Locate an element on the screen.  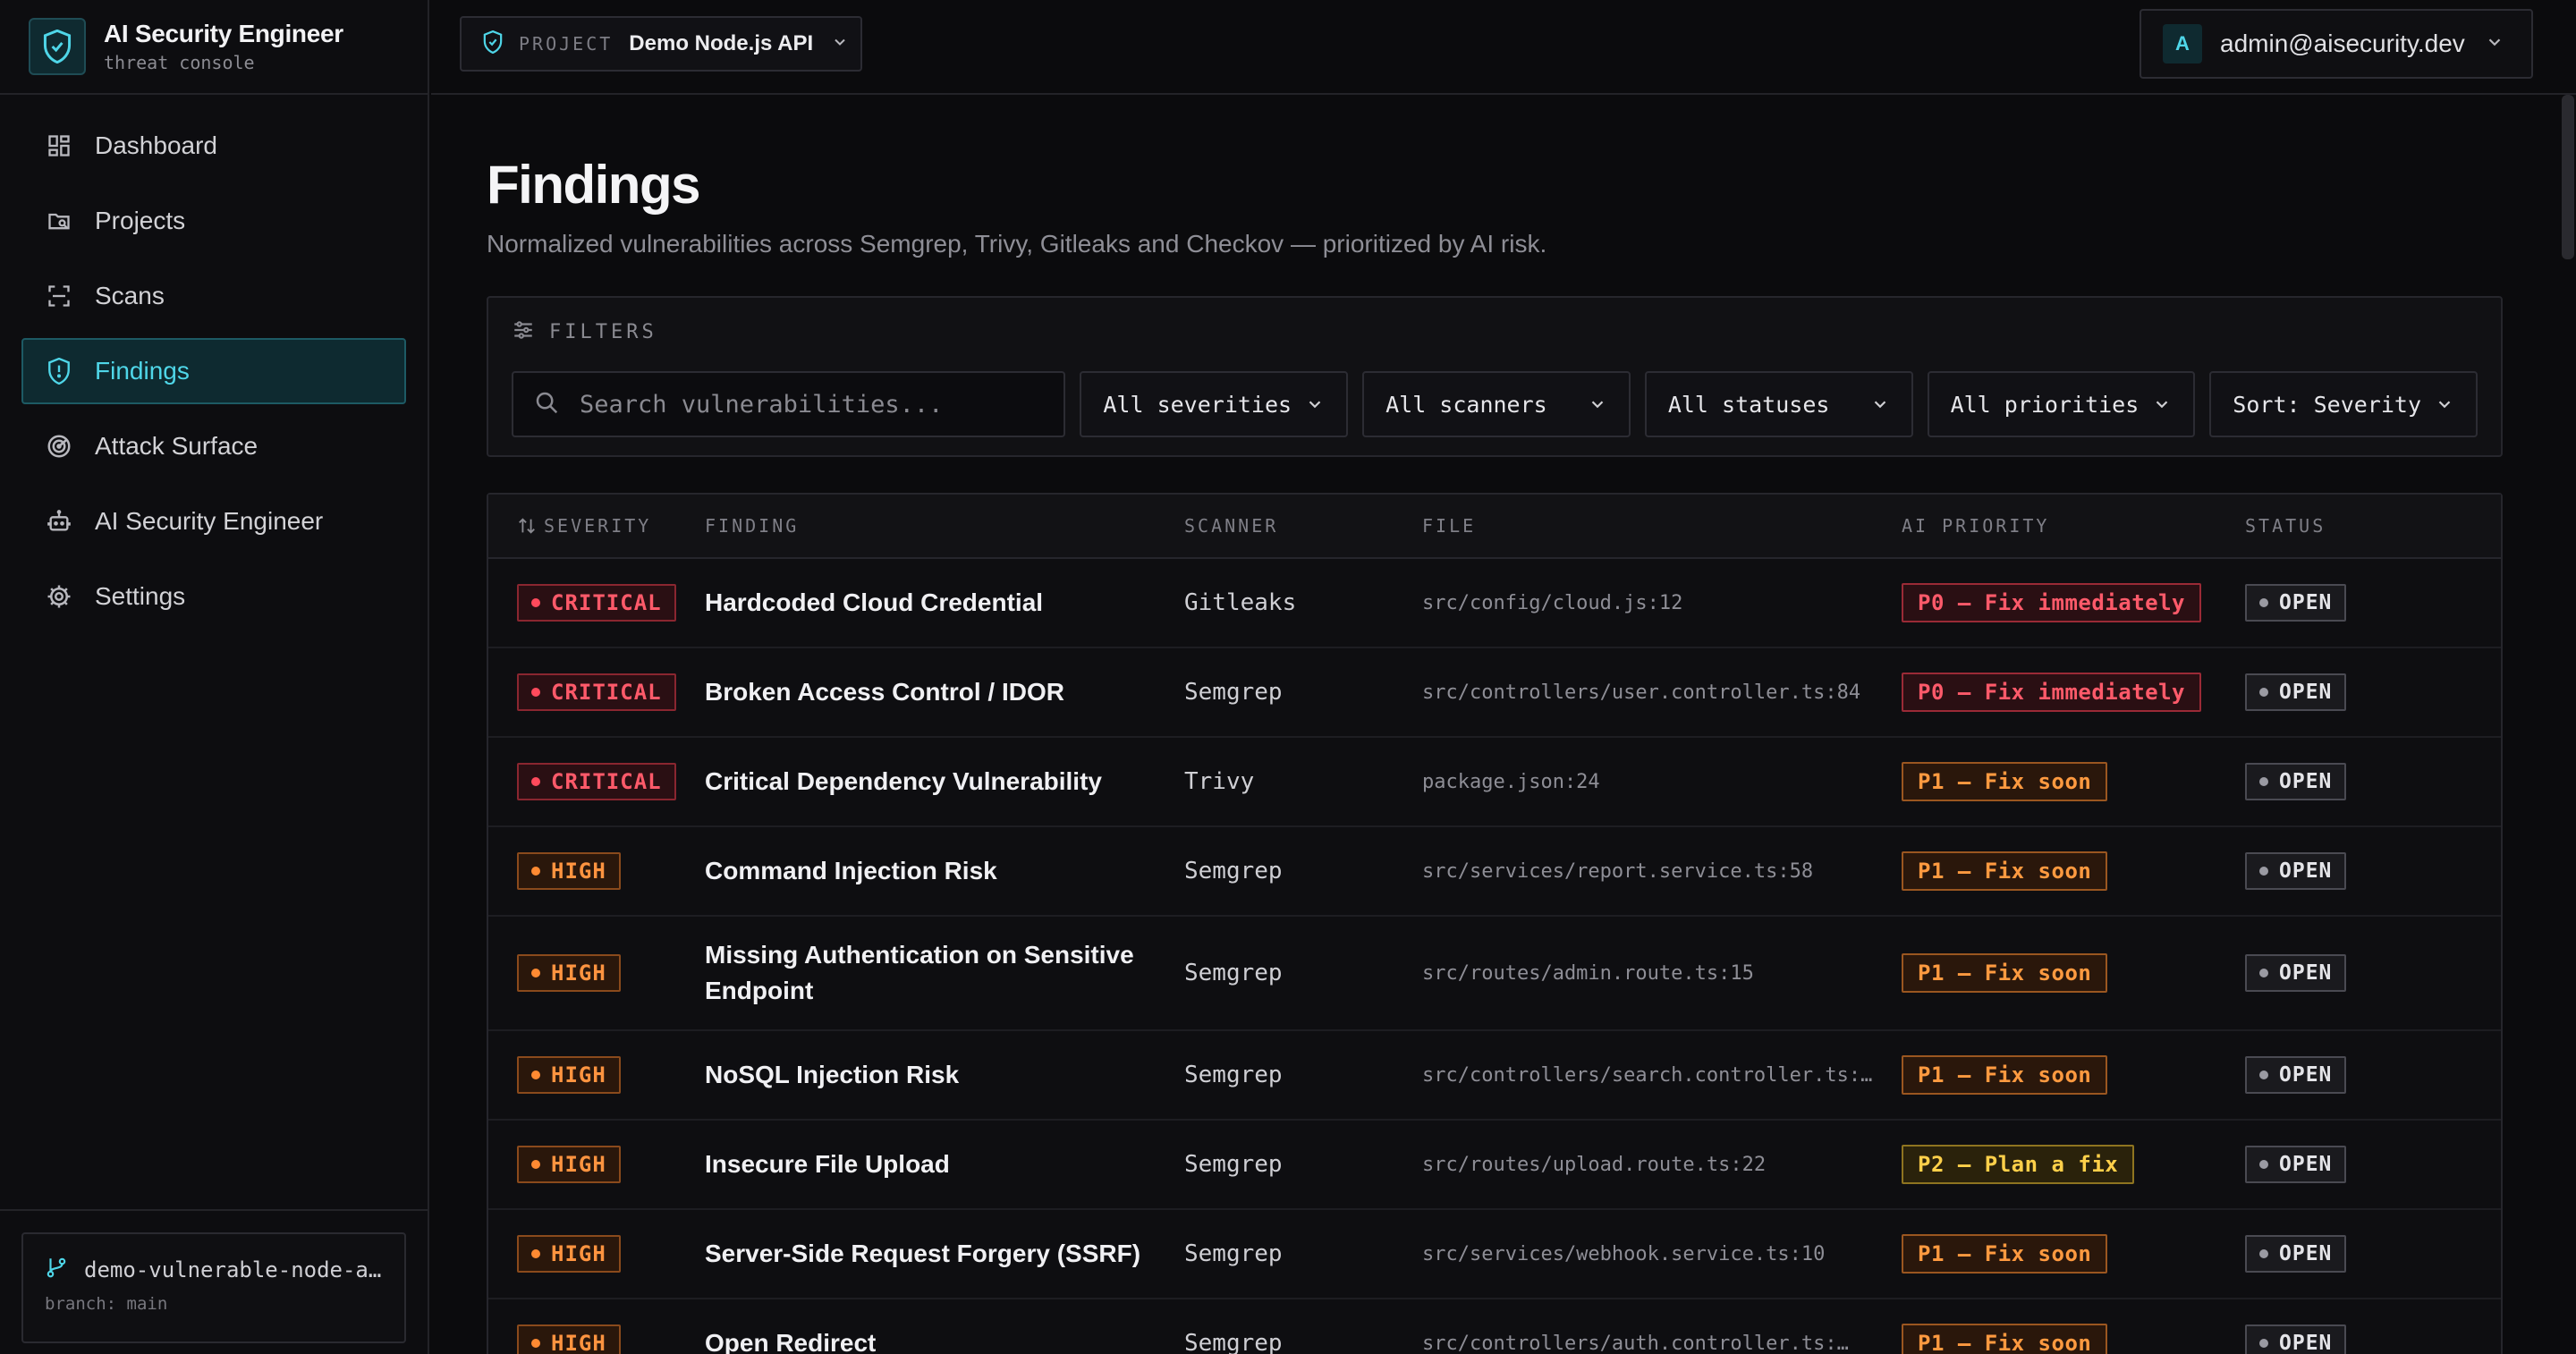
severity-filter: All severities is located at coordinates (1214, 404).